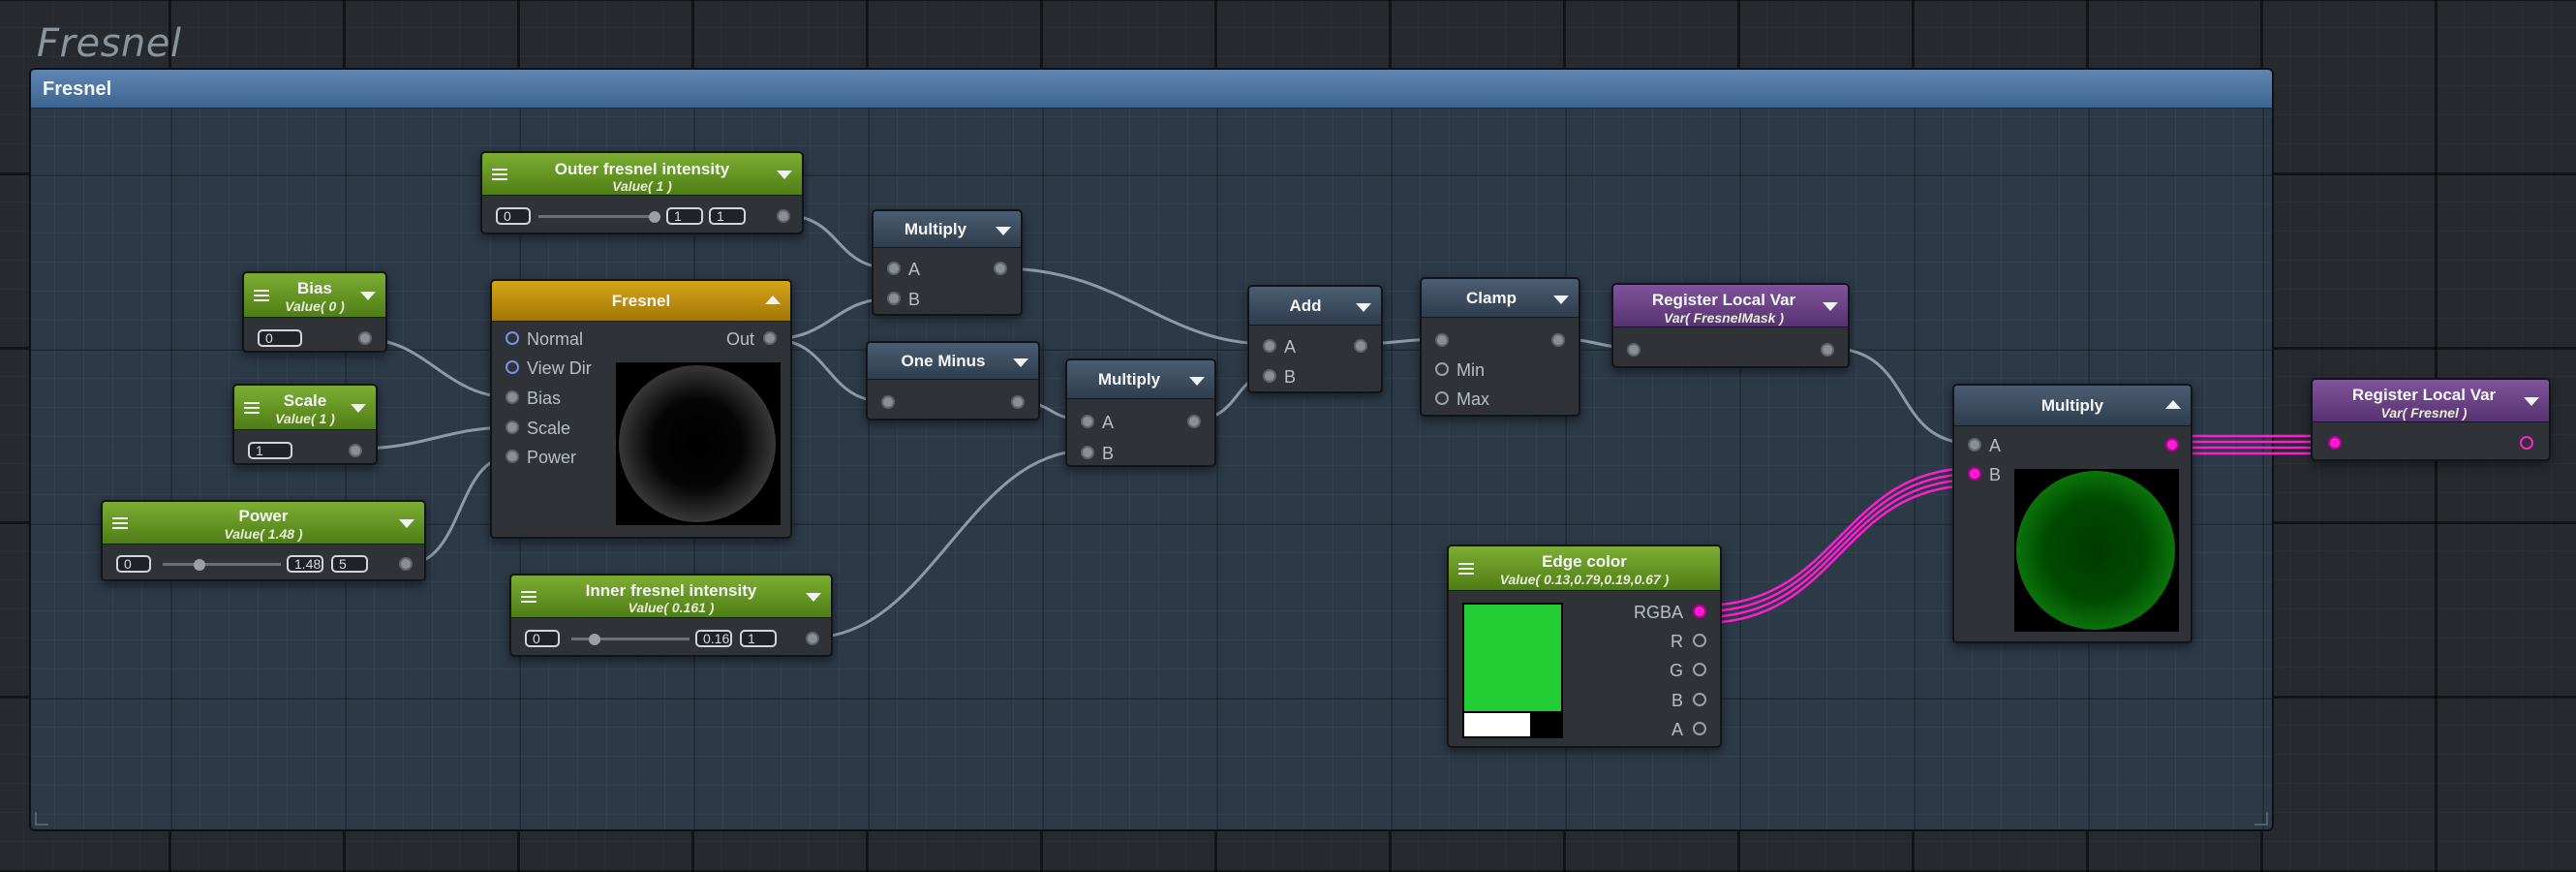 The image size is (2576, 872). Describe the element at coordinates (1442, 340) in the screenshot. I see `input-port-value` at that location.